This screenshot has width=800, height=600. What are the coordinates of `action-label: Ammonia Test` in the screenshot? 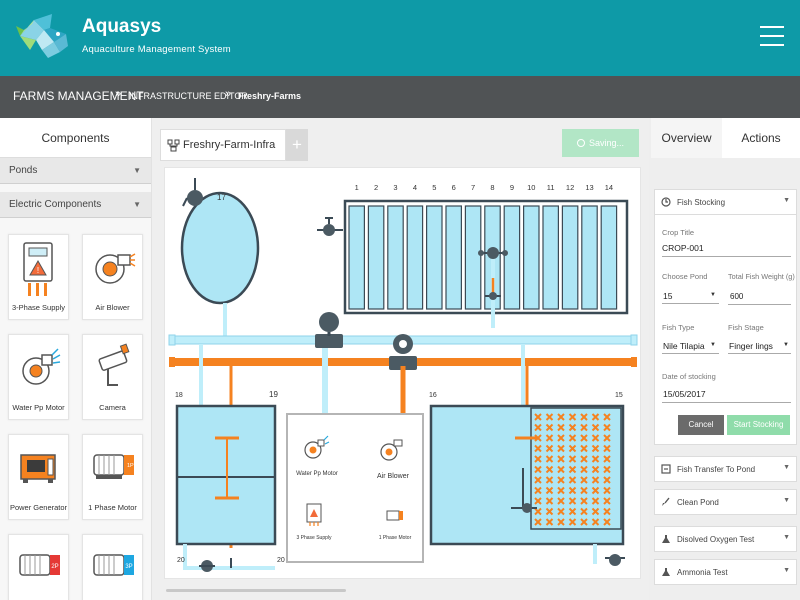 It's located at (702, 572).